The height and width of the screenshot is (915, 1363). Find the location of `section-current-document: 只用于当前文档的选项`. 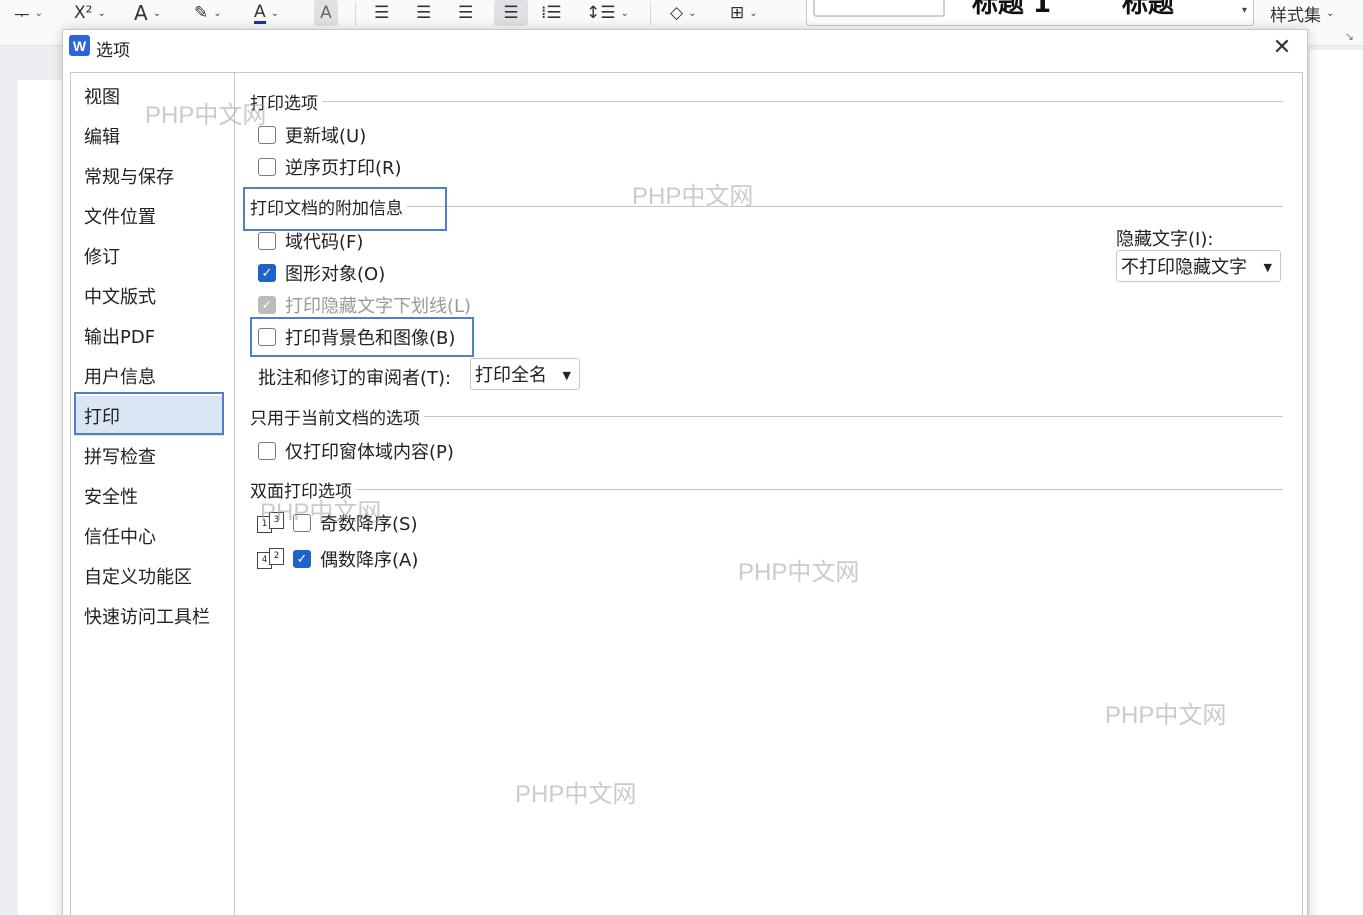

section-current-document: 只用于当前文档的选项 is located at coordinates (766, 416).